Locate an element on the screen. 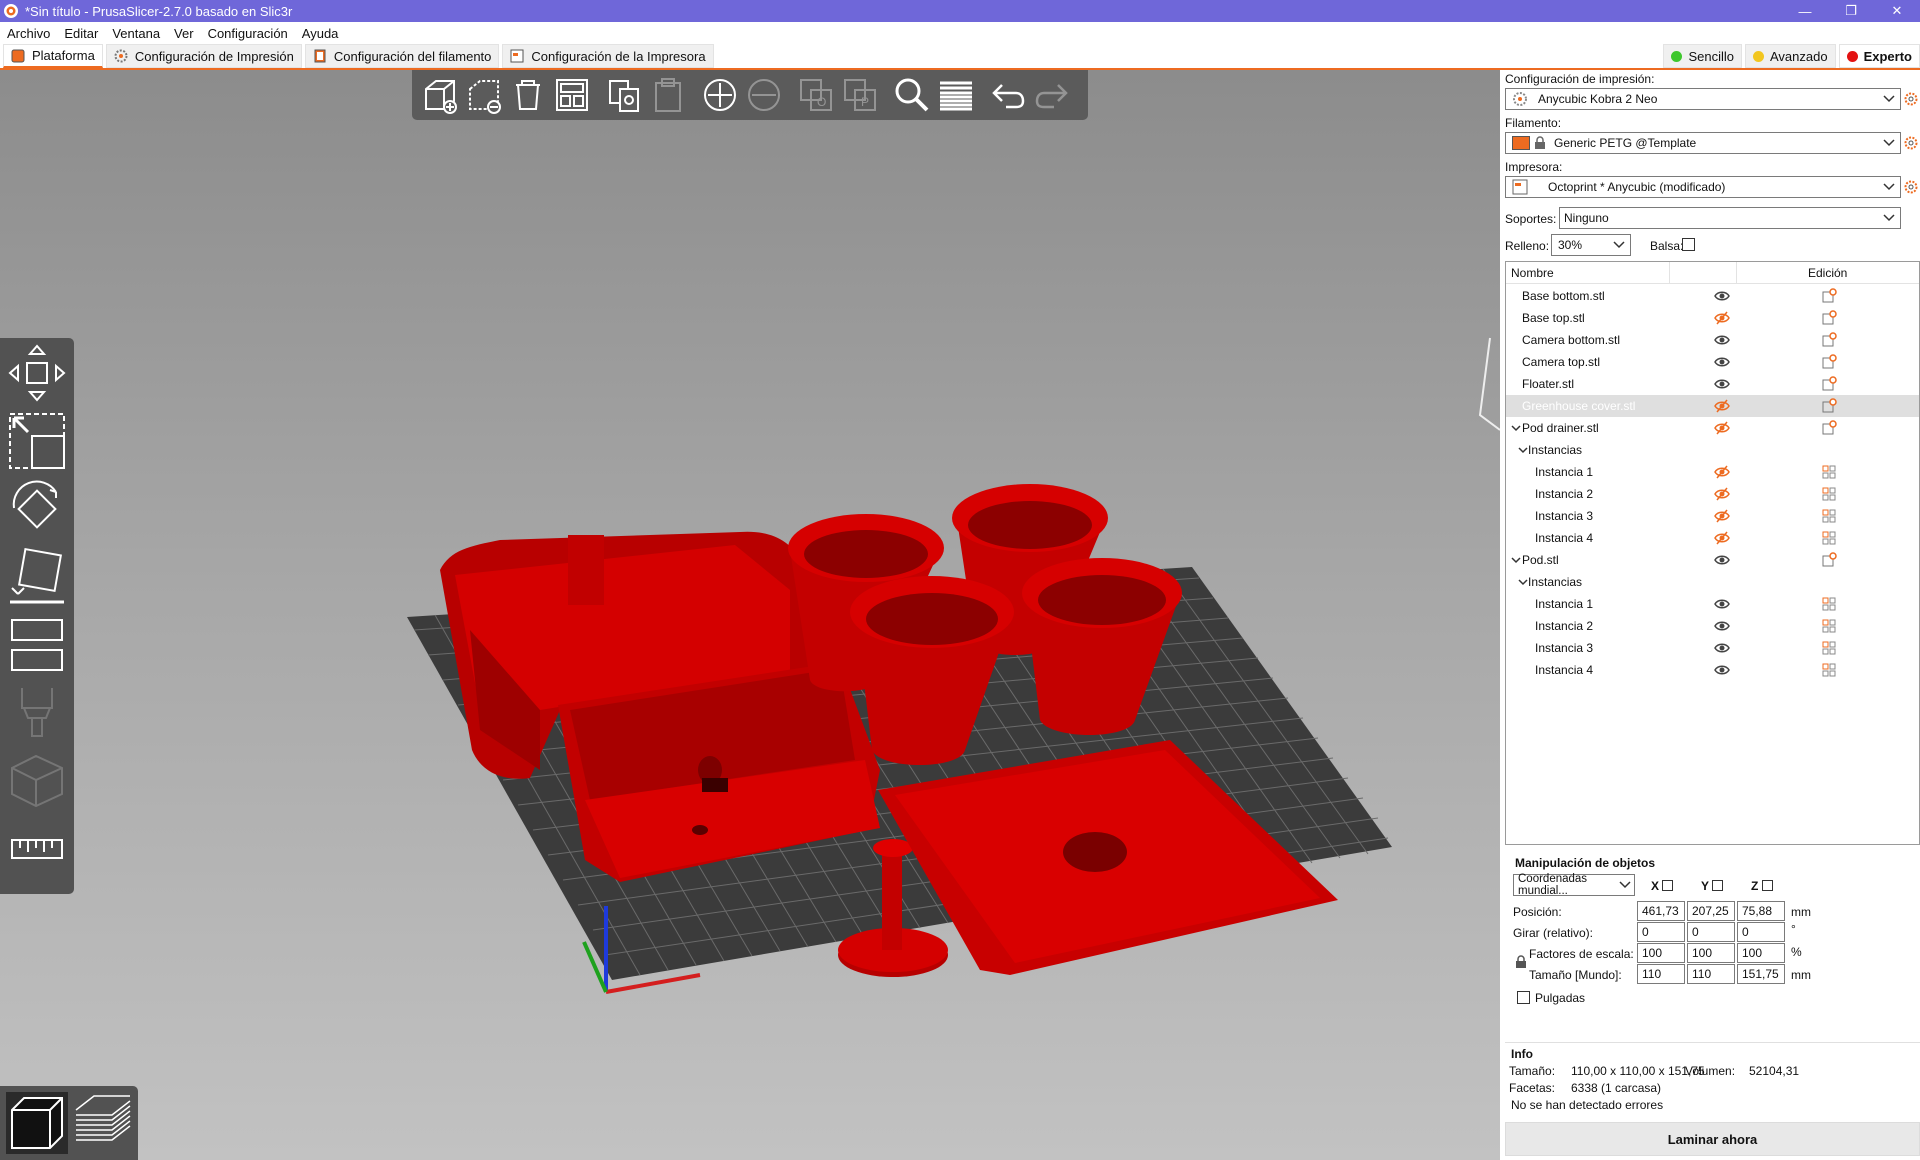 The image size is (1920, 1160). scale-z-field: 100 is located at coordinates (1761, 953).